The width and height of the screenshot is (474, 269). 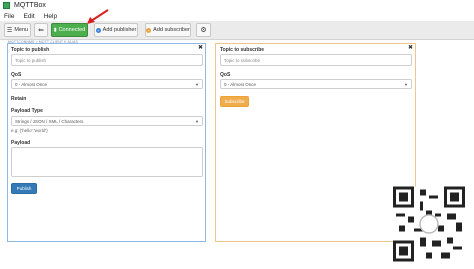 What do you see at coordinates (119, 30) in the screenshot?
I see `add-publisher-label: Add publisher` at bounding box center [119, 30].